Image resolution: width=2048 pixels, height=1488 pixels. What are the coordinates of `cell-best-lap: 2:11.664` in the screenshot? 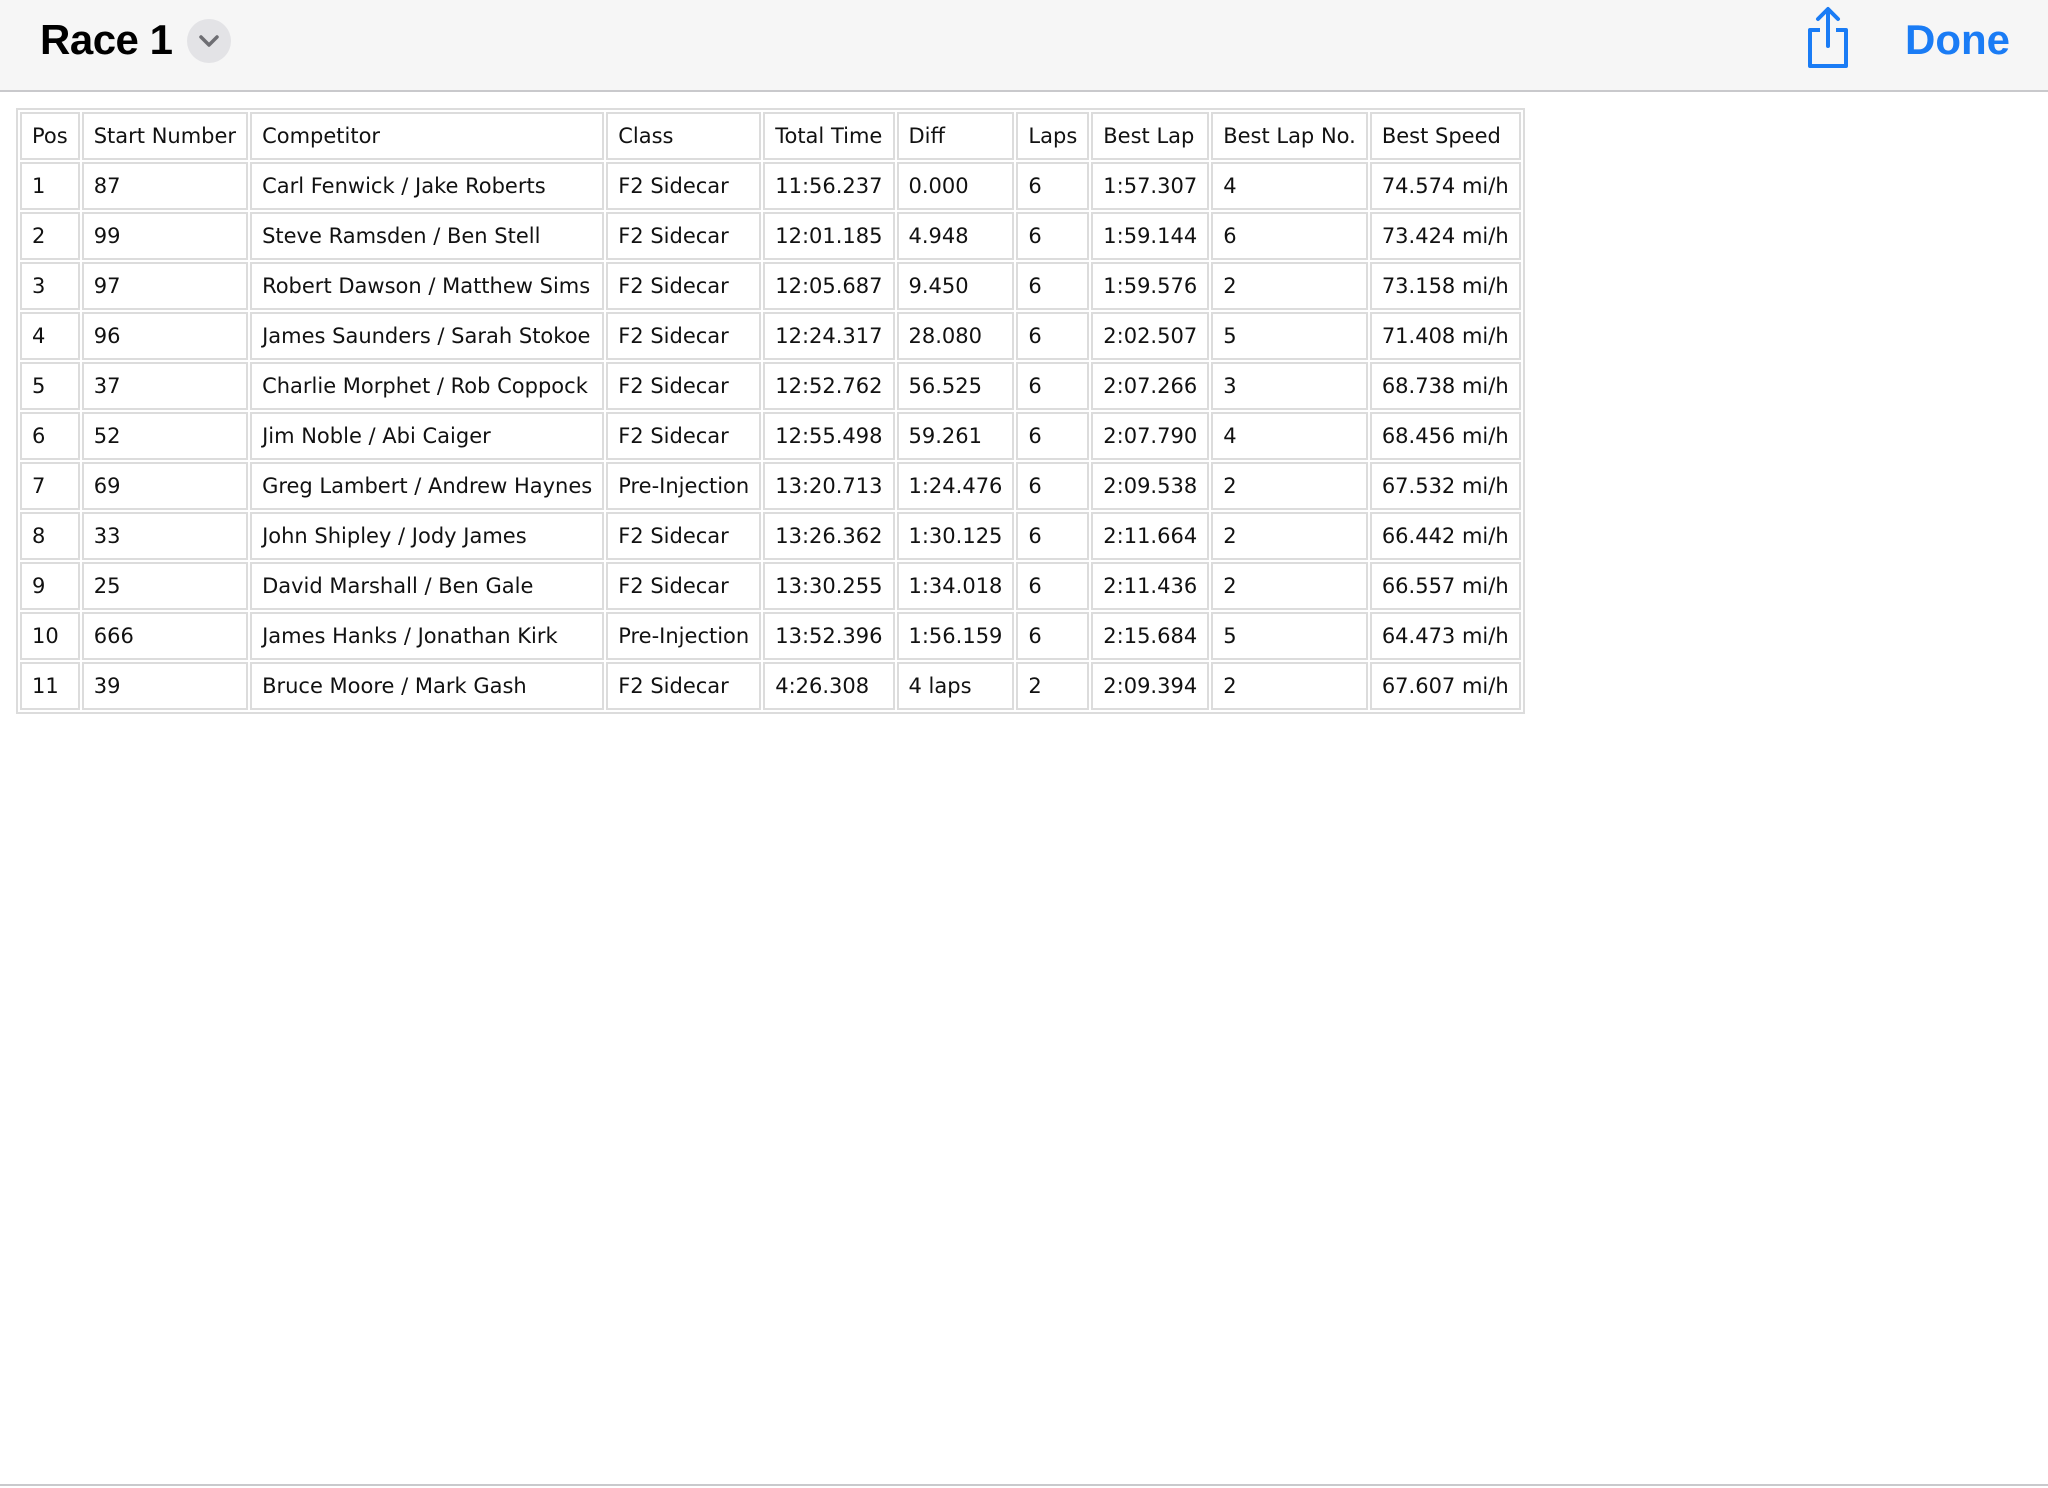 It's located at (1150, 536).